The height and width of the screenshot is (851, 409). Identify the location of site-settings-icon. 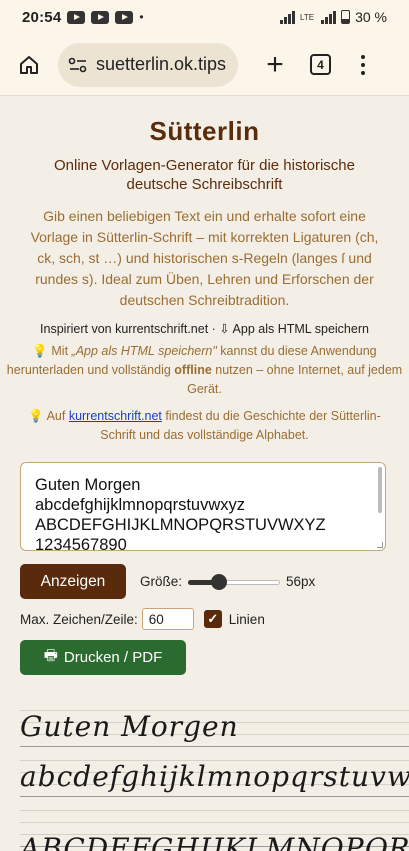
(78, 65).